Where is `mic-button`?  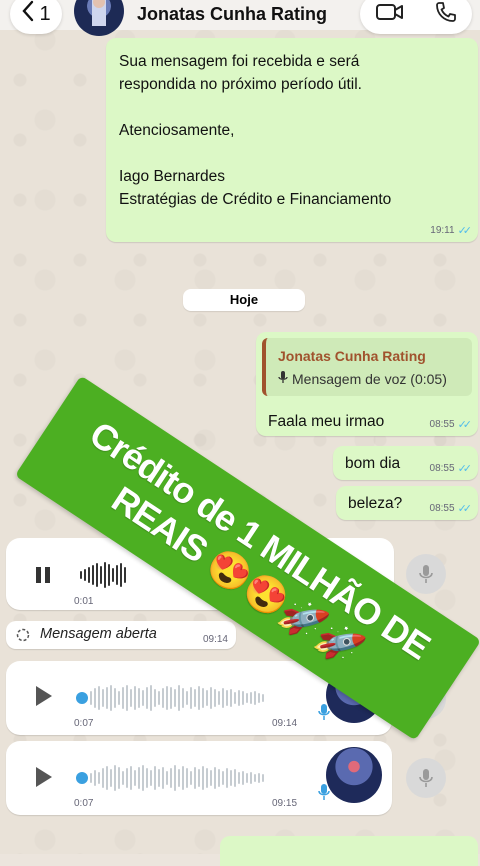 mic-button is located at coordinates (426, 574).